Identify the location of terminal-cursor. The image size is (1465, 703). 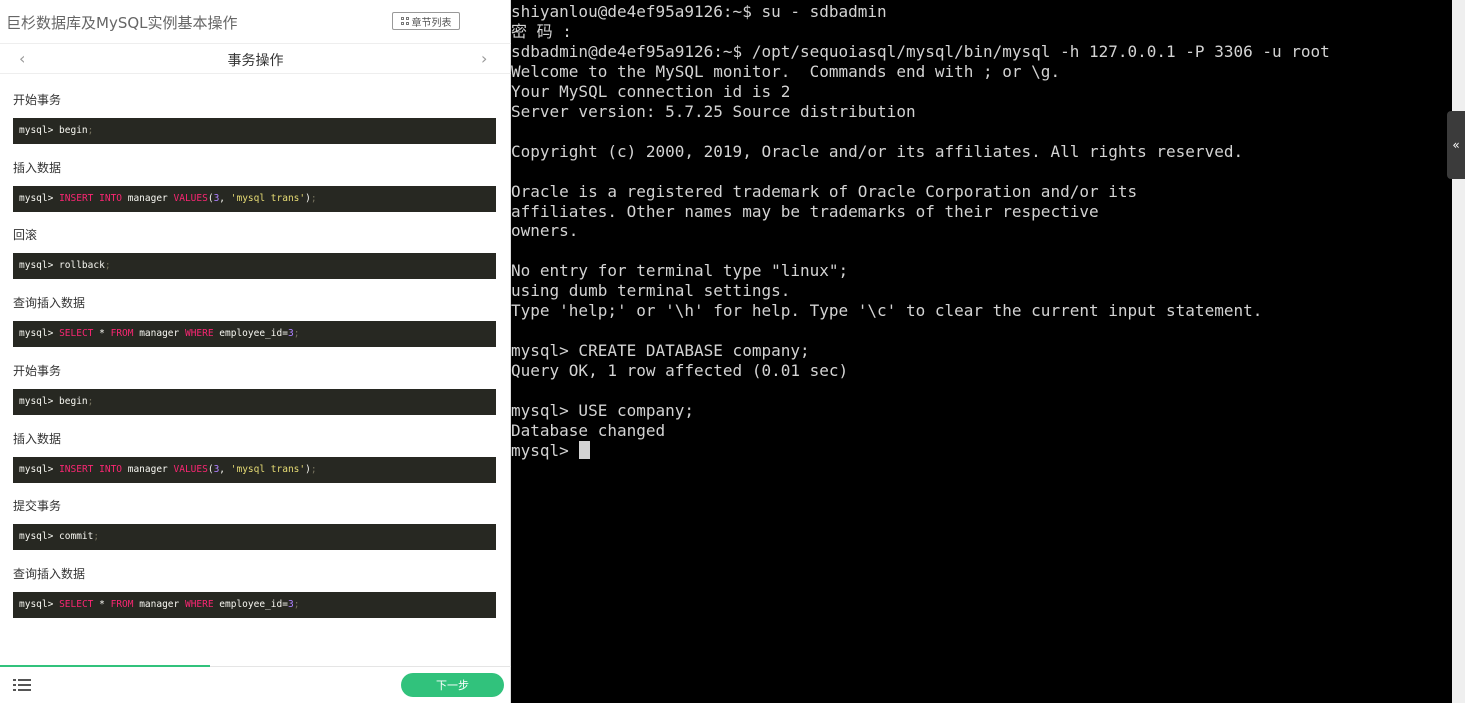
(585, 449).